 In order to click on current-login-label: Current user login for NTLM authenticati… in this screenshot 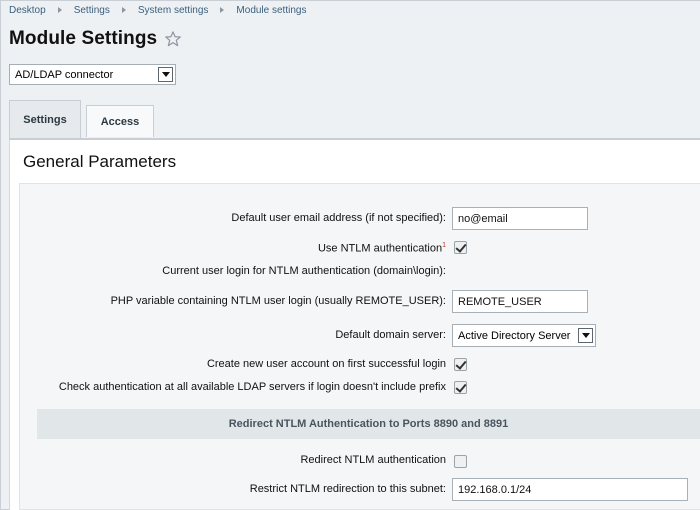, I will do `click(304, 271)`.